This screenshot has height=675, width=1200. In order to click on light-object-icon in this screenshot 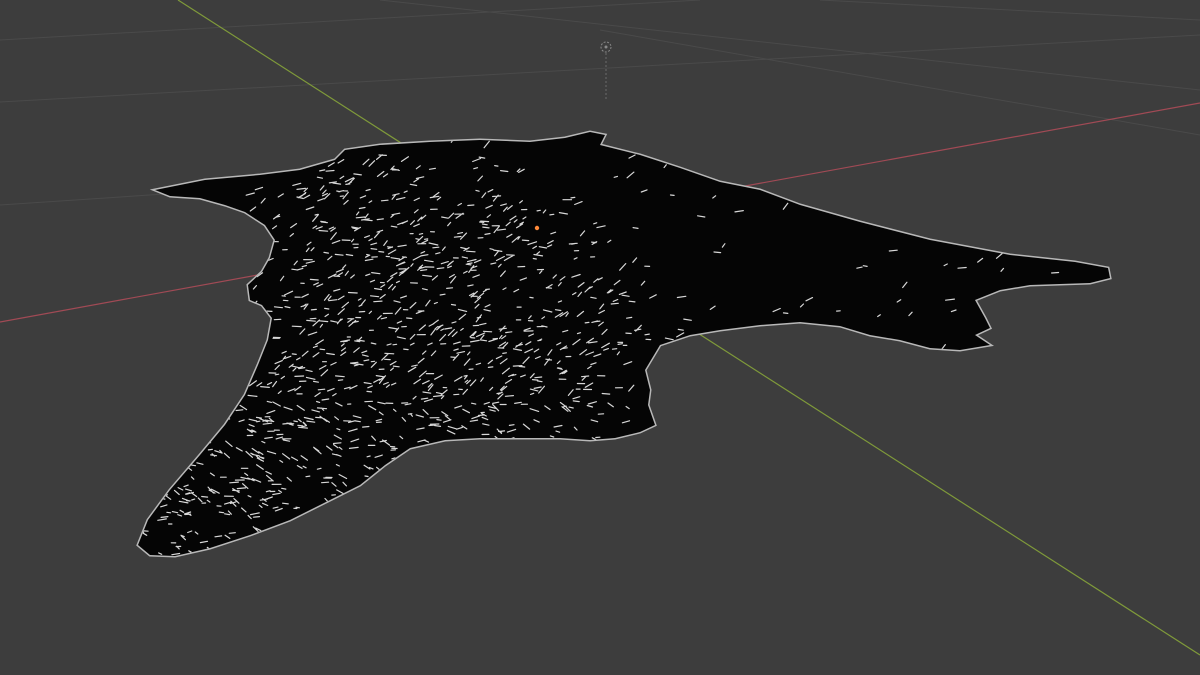, I will do `click(606, 70)`.